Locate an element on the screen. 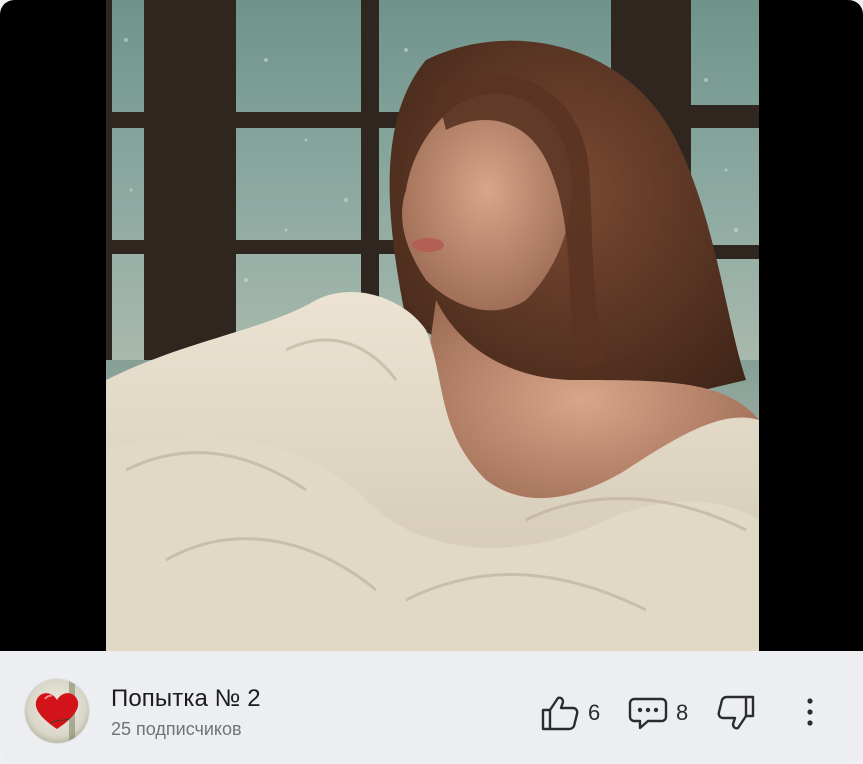 The width and height of the screenshot is (863, 764). like-button: 6 is located at coordinates (570, 713).